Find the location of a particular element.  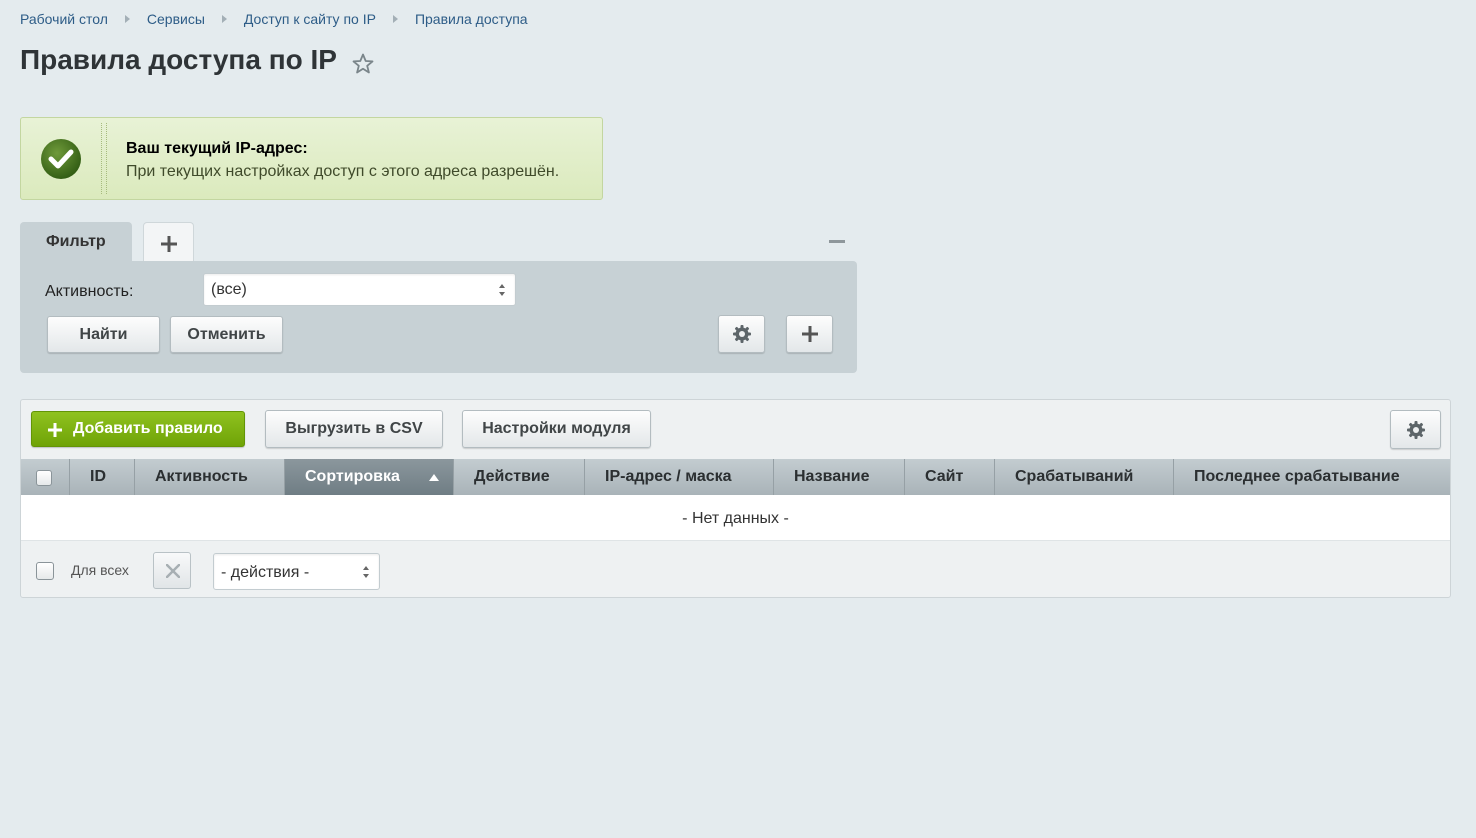

select-all-column is located at coordinates (45, 477).